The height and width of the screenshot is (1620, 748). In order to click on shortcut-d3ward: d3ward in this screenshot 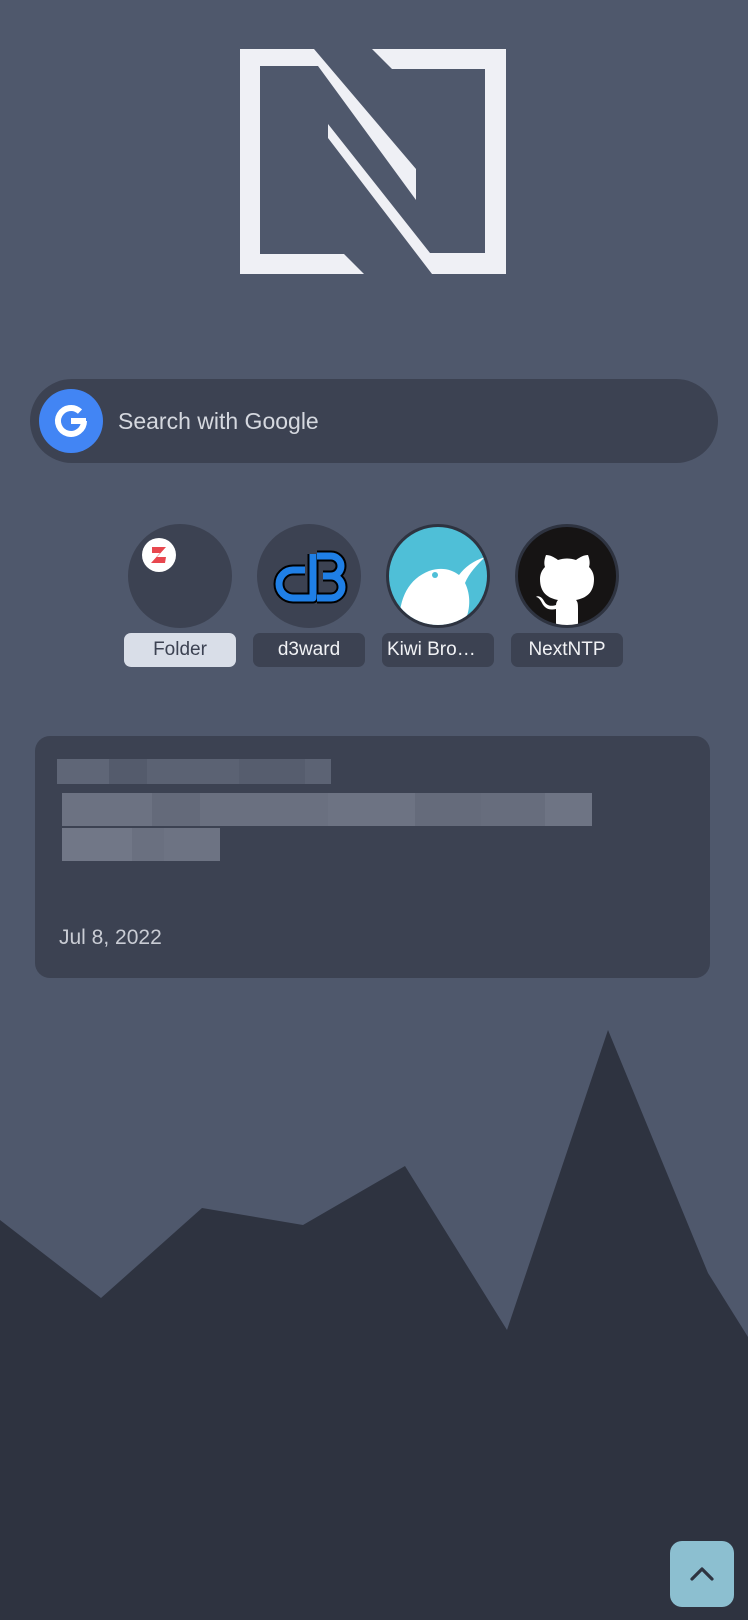, I will do `click(309, 596)`.